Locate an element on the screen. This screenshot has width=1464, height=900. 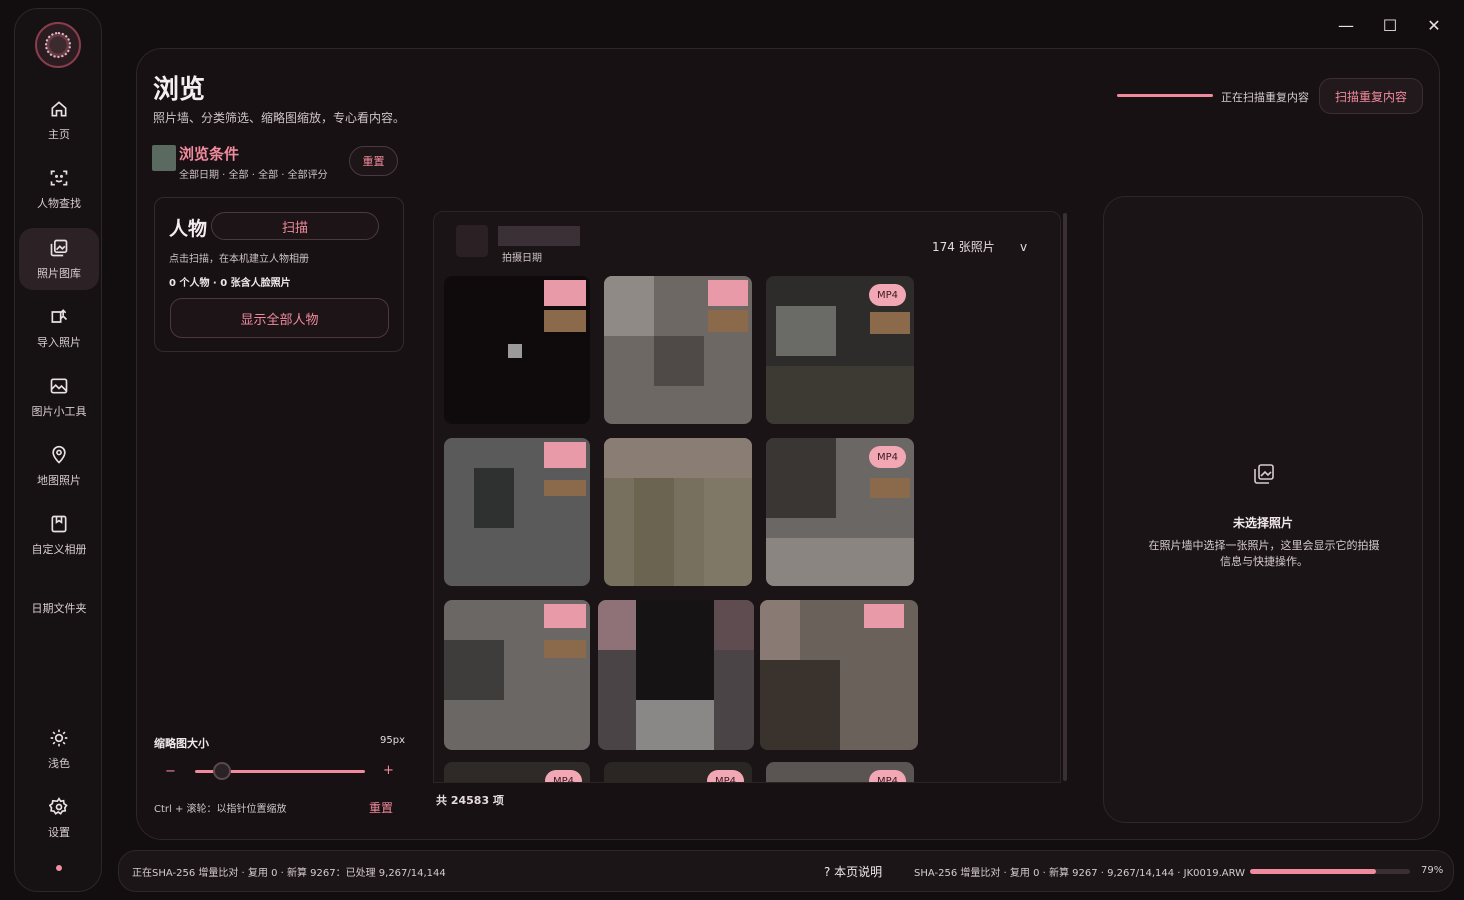
maximize-button: ☐ is located at coordinates (1390, 25).